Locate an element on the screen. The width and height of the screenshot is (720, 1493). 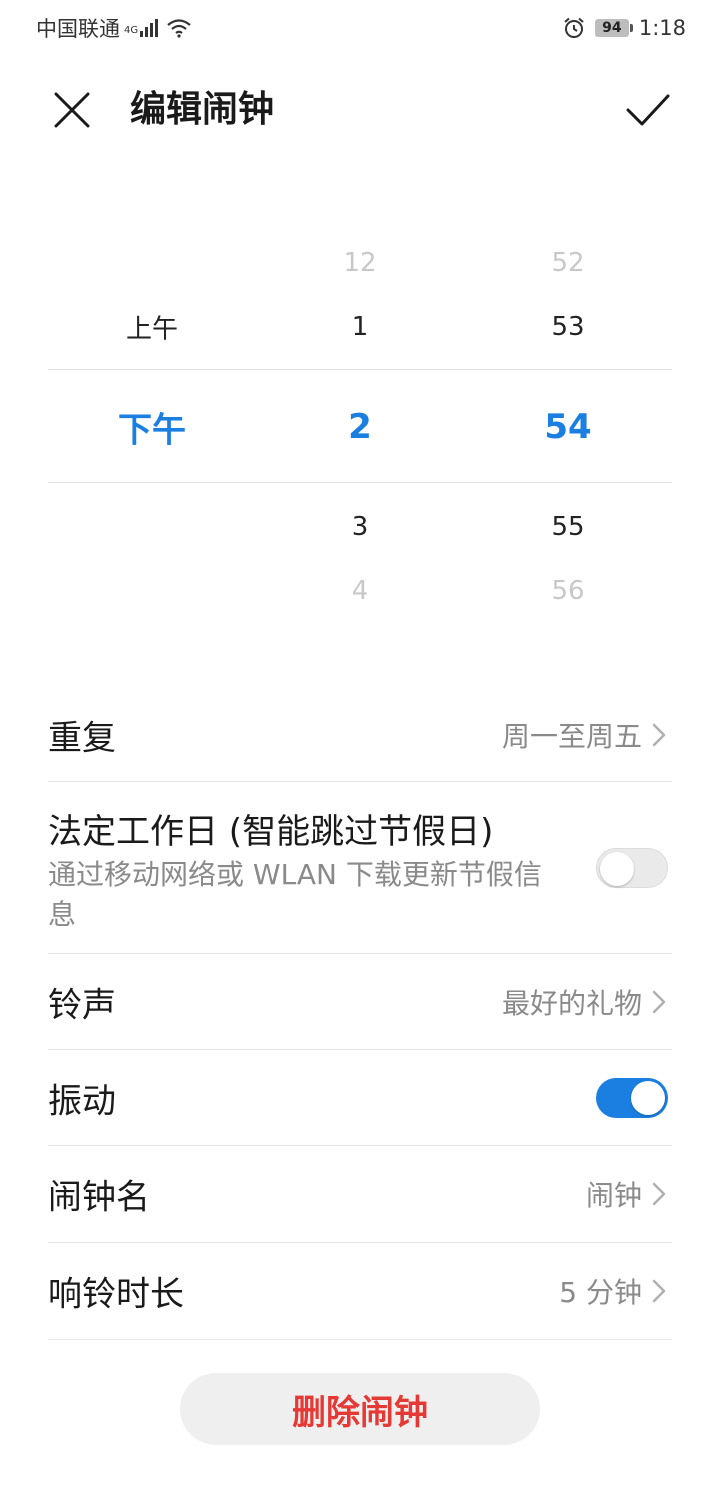
ringtone-label: 铃声 is located at coordinates (82, 1005).